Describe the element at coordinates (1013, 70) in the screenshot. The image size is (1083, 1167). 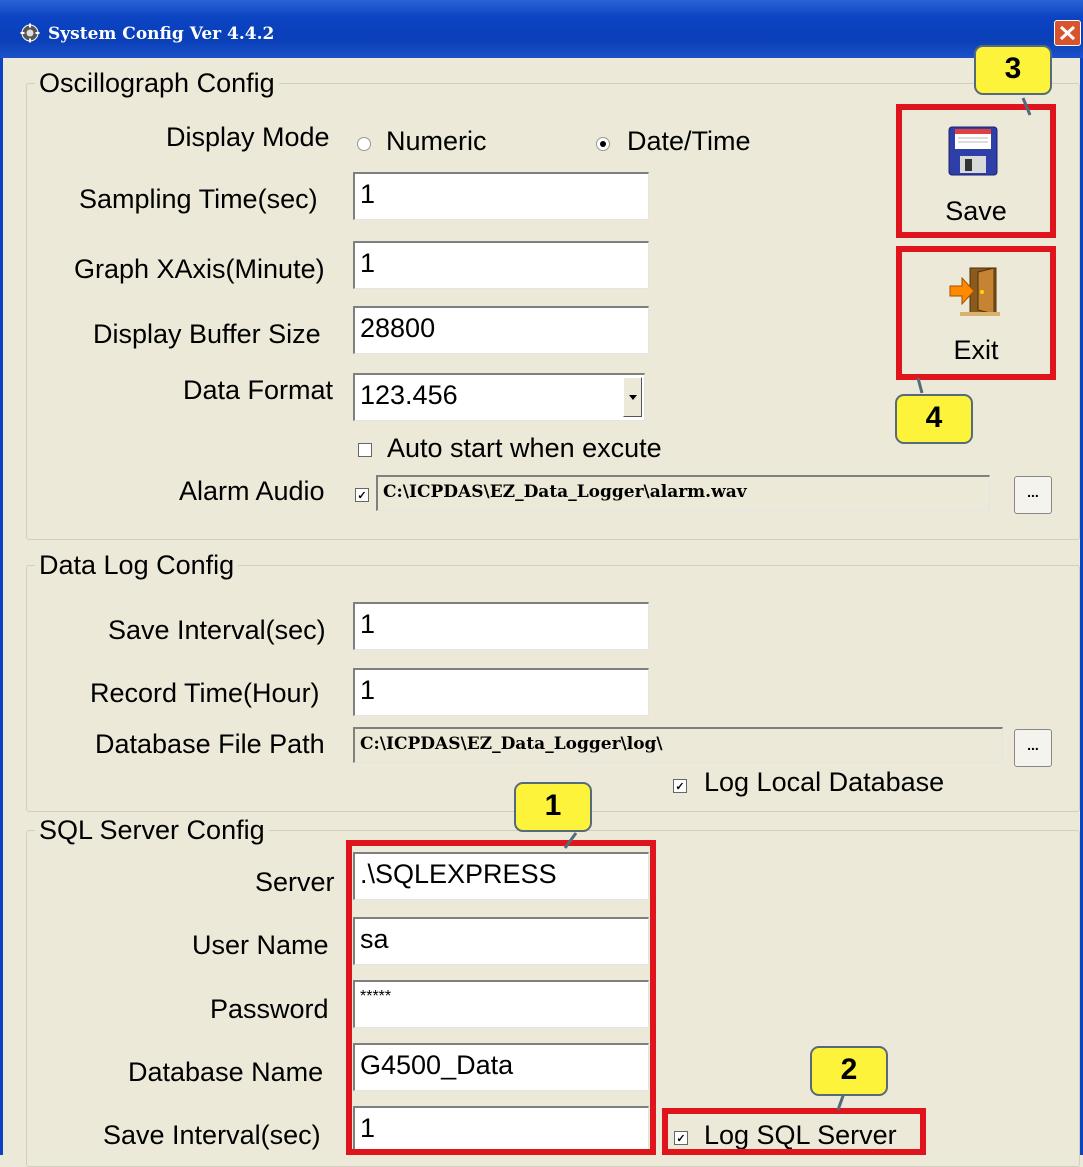
I see `callout-3: 3` at that location.